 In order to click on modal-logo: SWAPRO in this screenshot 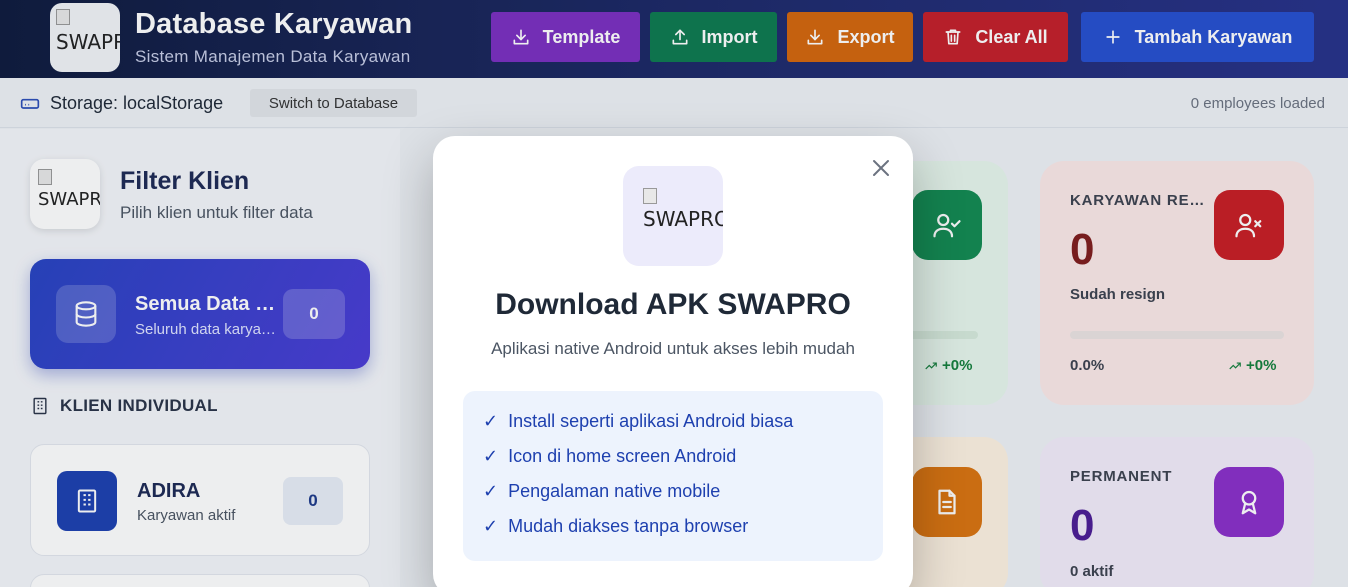, I will do `click(673, 216)`.